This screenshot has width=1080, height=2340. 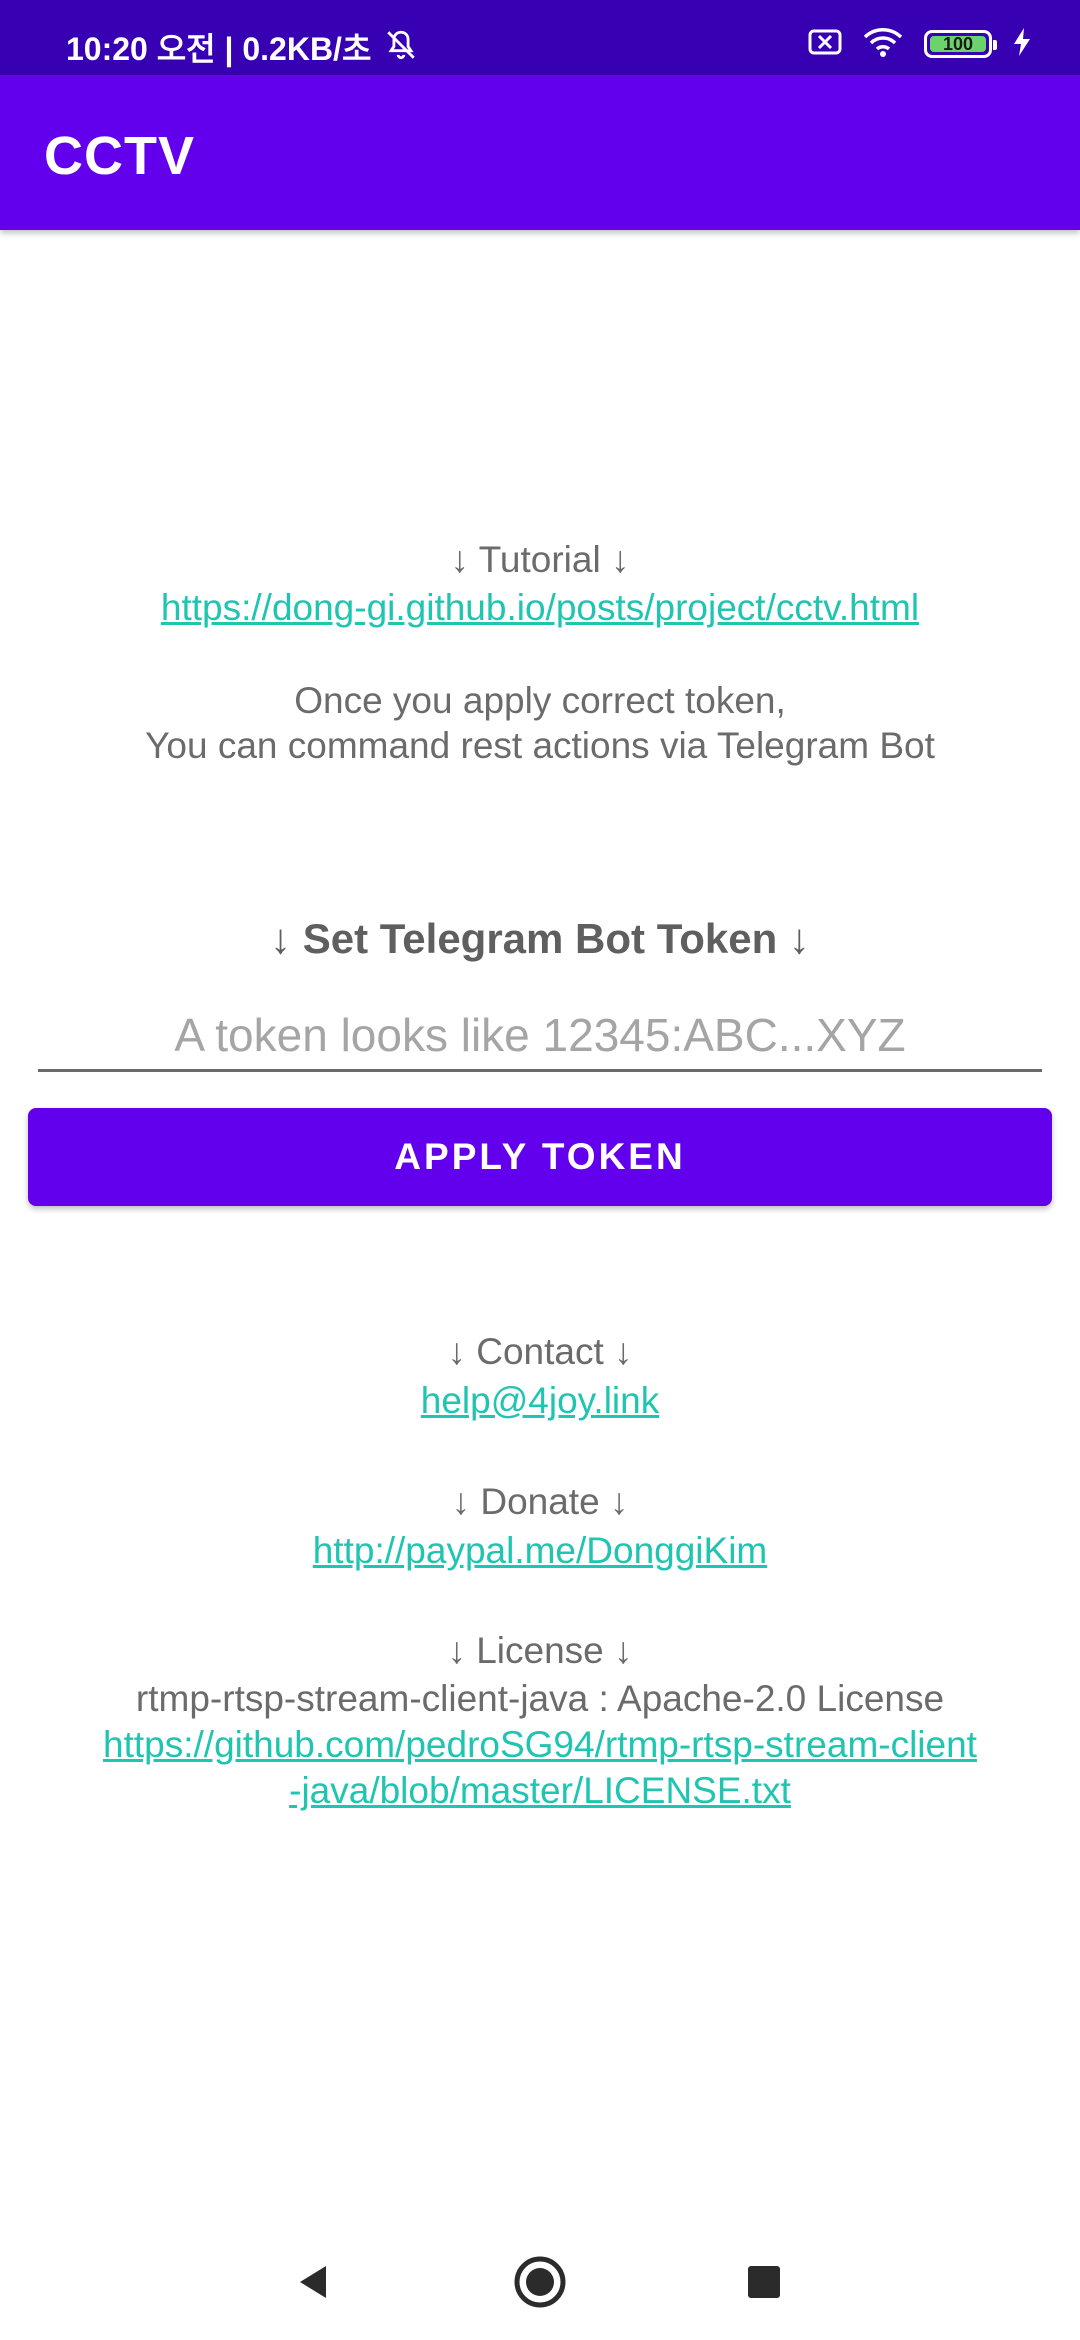 I want to click on mute-icon, so click(x=401, y=47).